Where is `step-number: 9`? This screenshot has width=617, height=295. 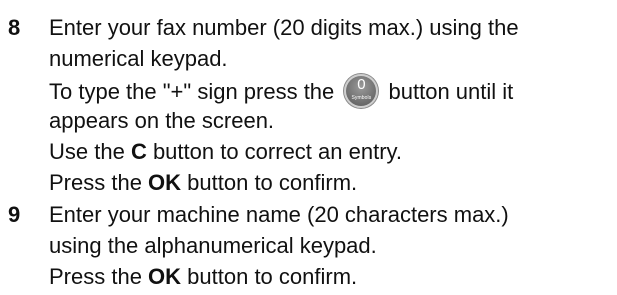
step-number: 9 is located at coordinates (14, 214).